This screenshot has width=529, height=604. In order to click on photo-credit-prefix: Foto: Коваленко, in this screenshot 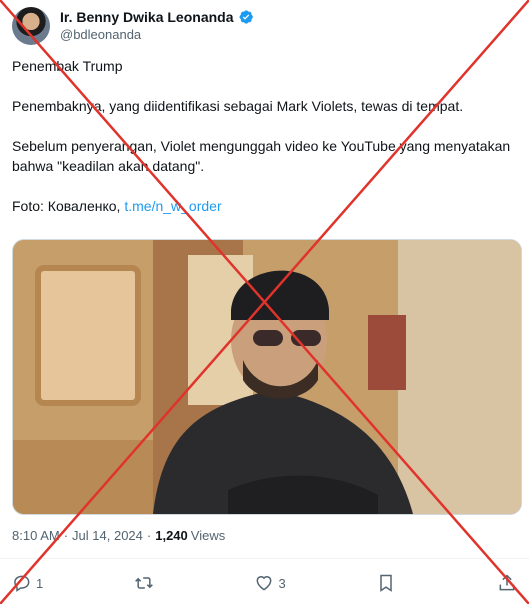, I will do `click(68, 206)`.